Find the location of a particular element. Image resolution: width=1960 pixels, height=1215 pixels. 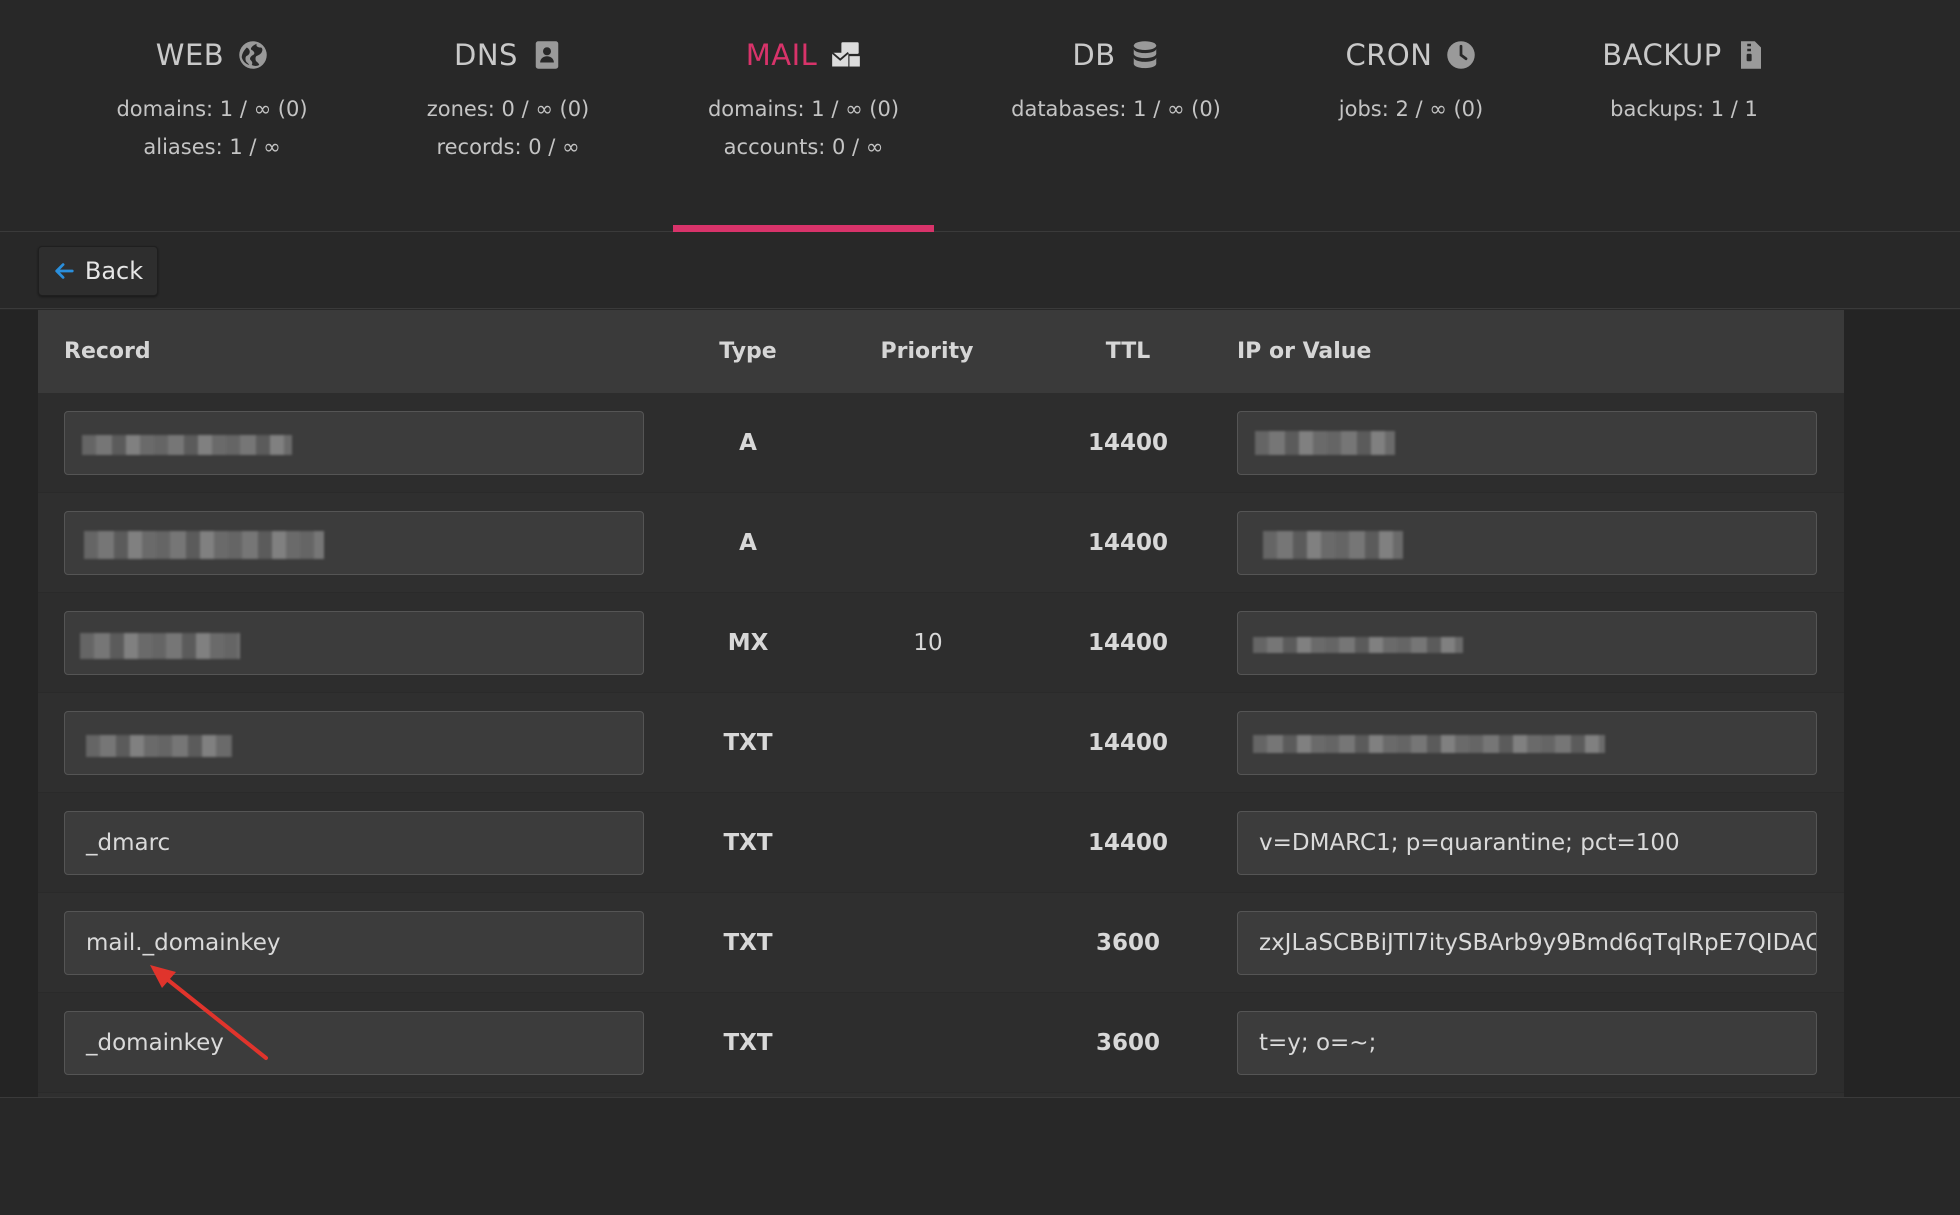

tab-web-header: WEB is located at coordinates (212, 55).